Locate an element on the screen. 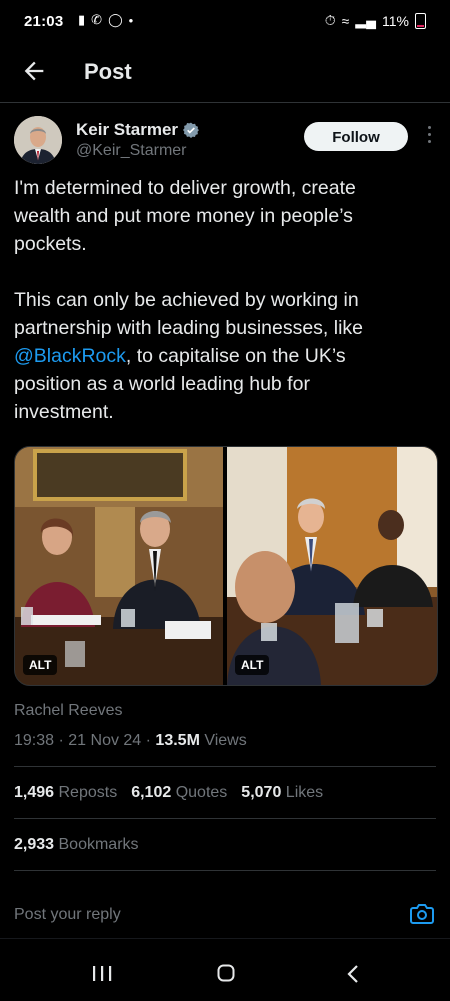 This screenshot has height=1001, width=450. recent-apps-icon is located at coordinates (102, 973).